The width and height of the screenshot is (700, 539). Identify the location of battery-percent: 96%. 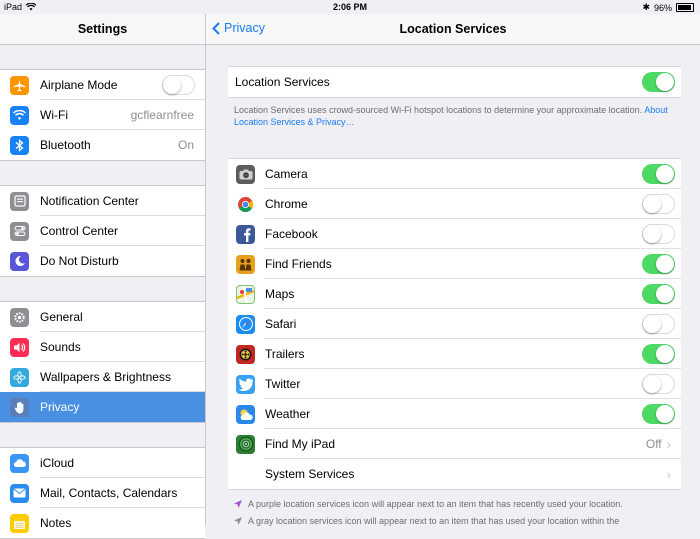
(662, 7).